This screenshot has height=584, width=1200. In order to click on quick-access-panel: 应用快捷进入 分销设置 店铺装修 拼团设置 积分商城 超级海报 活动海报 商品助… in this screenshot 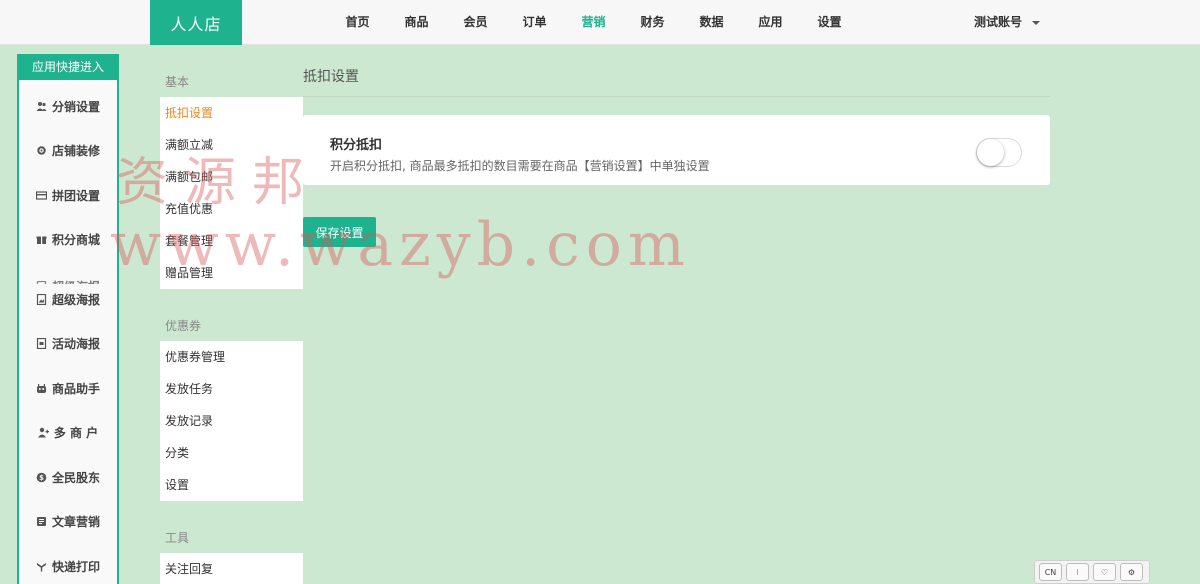, I will do `click(68, 319)`.